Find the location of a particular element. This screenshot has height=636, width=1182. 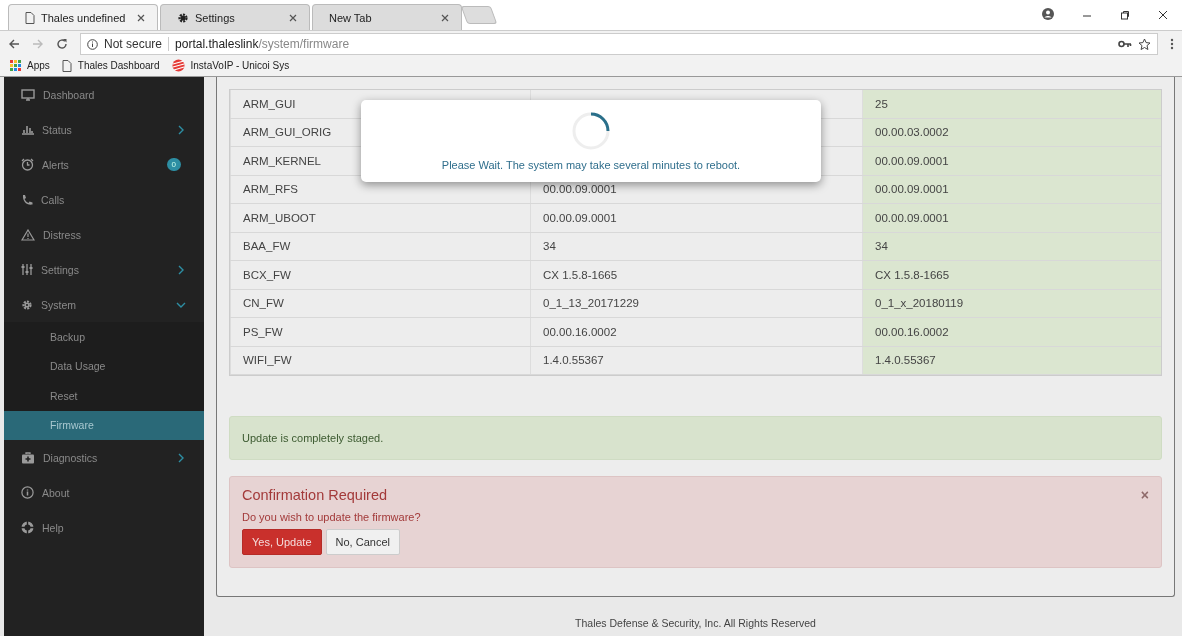

table-cell: BCX_FW is located at coordinates (380, 275).